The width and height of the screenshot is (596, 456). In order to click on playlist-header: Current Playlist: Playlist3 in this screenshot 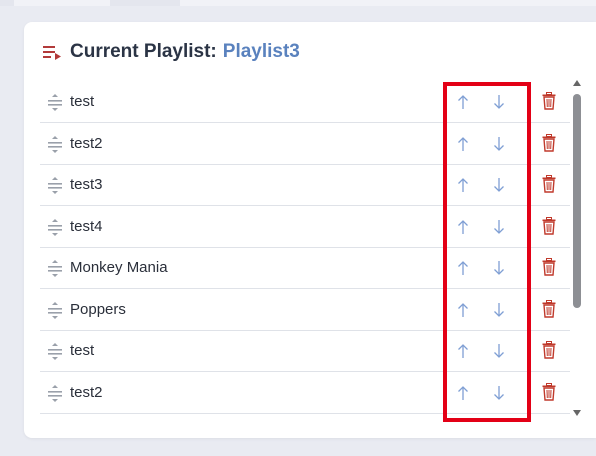, I will do `click(171, 52)`.